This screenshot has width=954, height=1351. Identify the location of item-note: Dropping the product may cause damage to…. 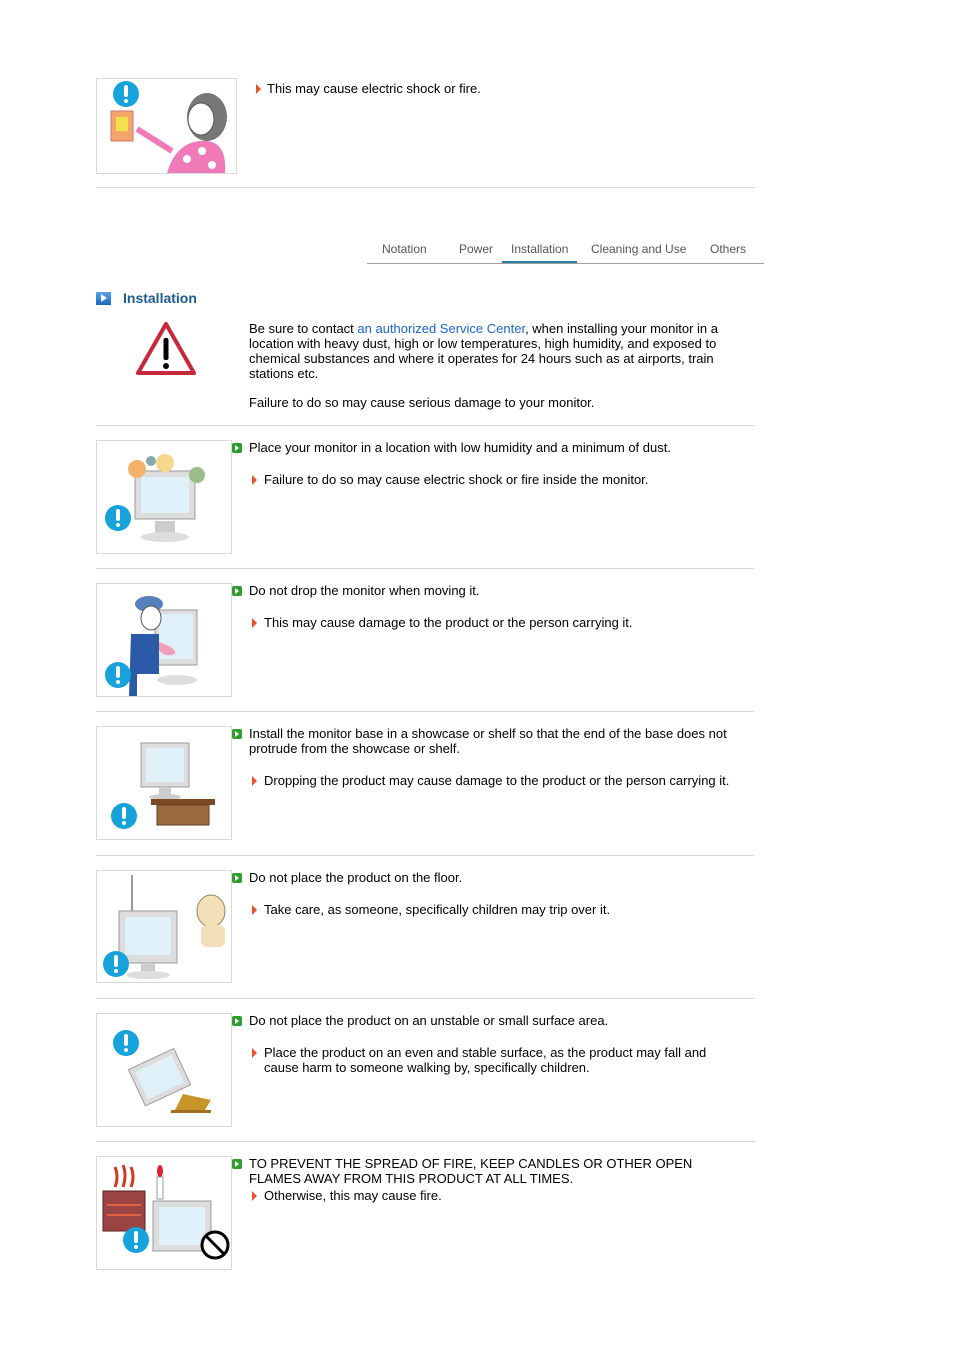
(498, 780).